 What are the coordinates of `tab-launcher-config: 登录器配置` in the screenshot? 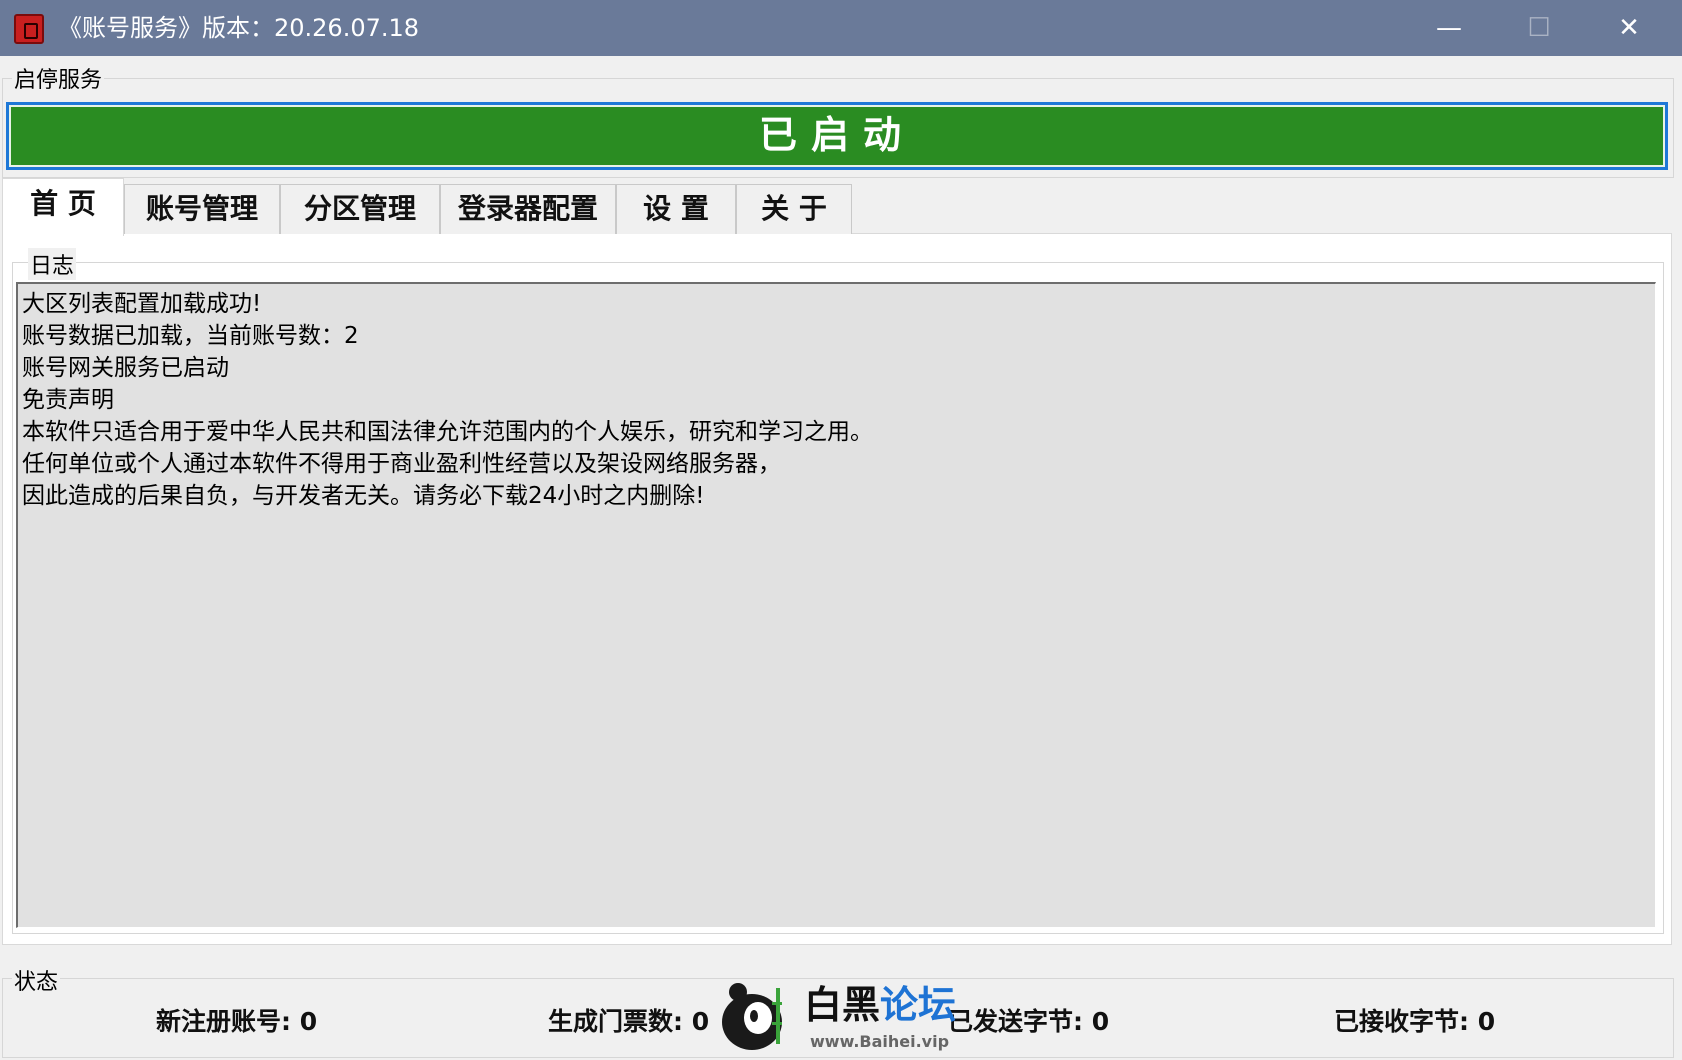 It's located at (528, 209).